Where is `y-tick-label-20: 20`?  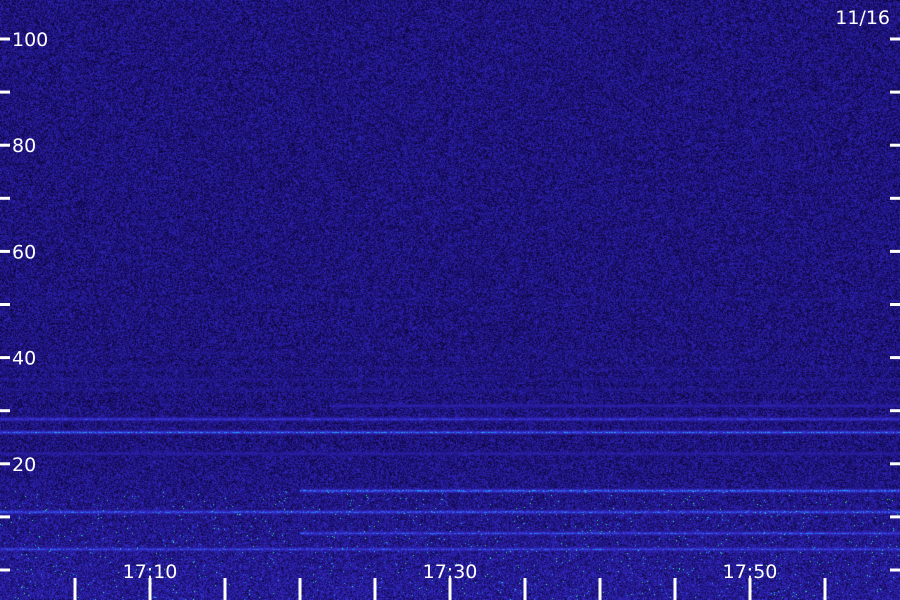 y-tick-label-20: 20 is located at coordinates (24, 465).